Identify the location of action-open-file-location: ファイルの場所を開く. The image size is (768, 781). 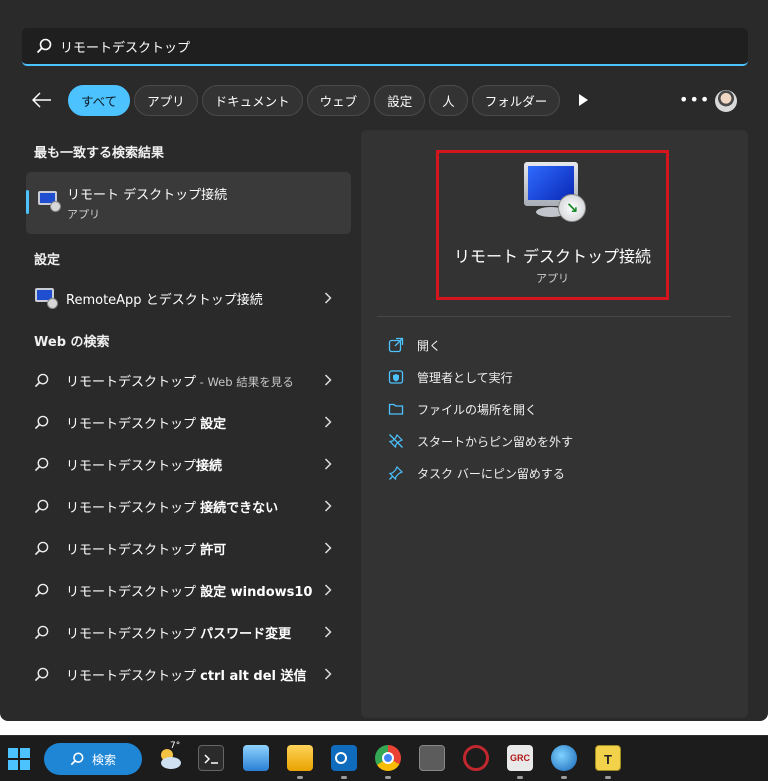
(462, 409).